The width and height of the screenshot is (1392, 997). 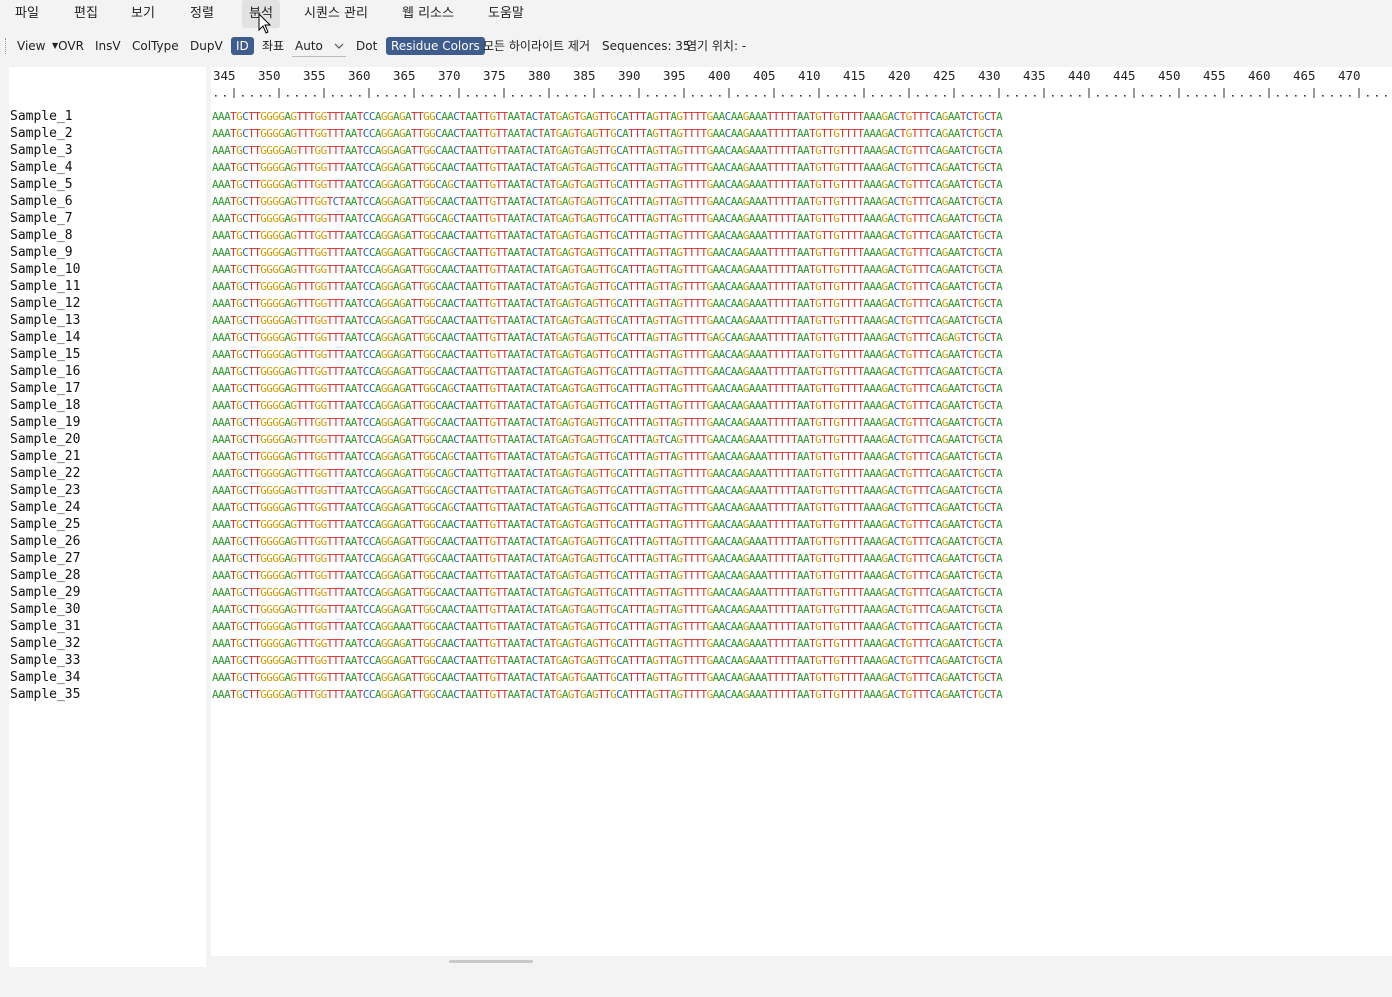 I want to click on sequence-name: Sample_30, so click(x=45, y=609).